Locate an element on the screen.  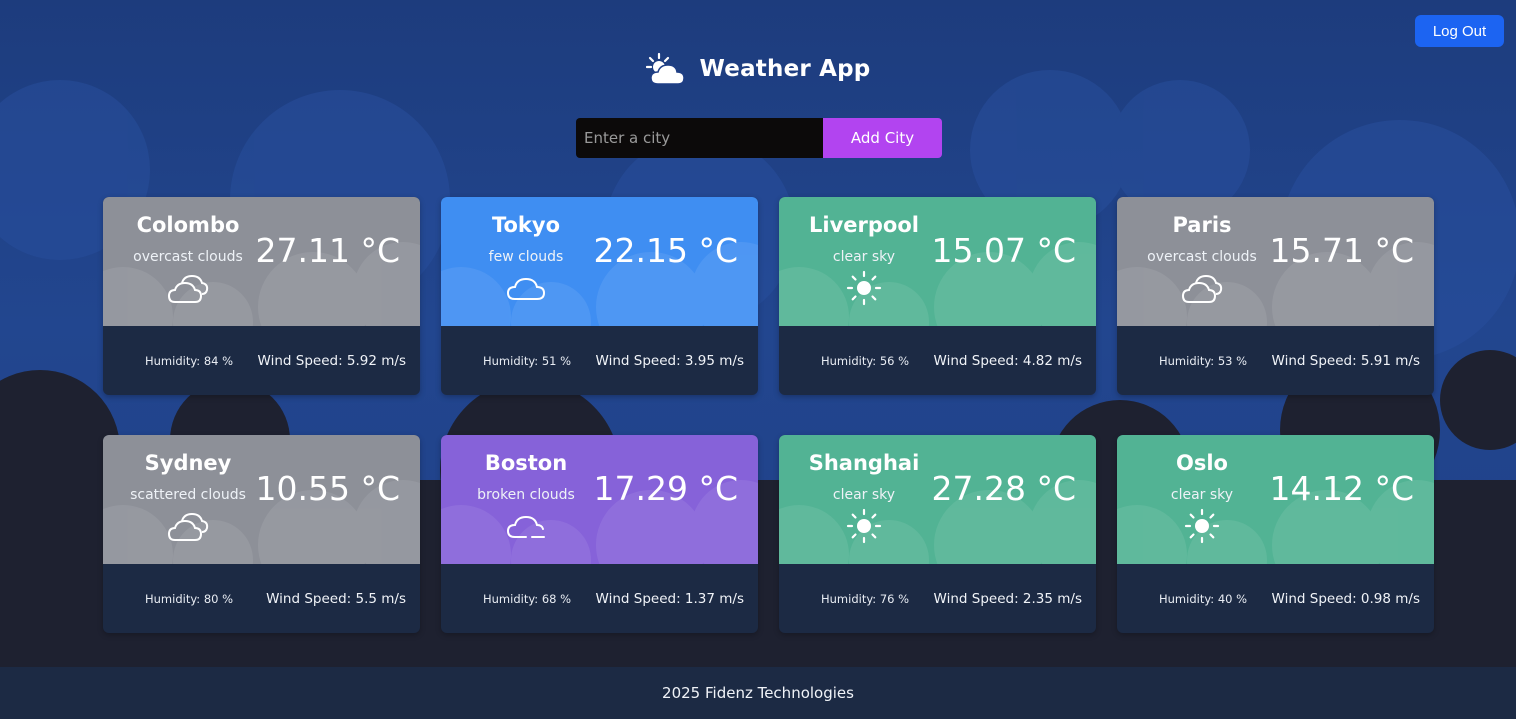
card-details: Humidity: 84 % Wind Speed: 5.92 m/s is located at coordinates (261, 360).